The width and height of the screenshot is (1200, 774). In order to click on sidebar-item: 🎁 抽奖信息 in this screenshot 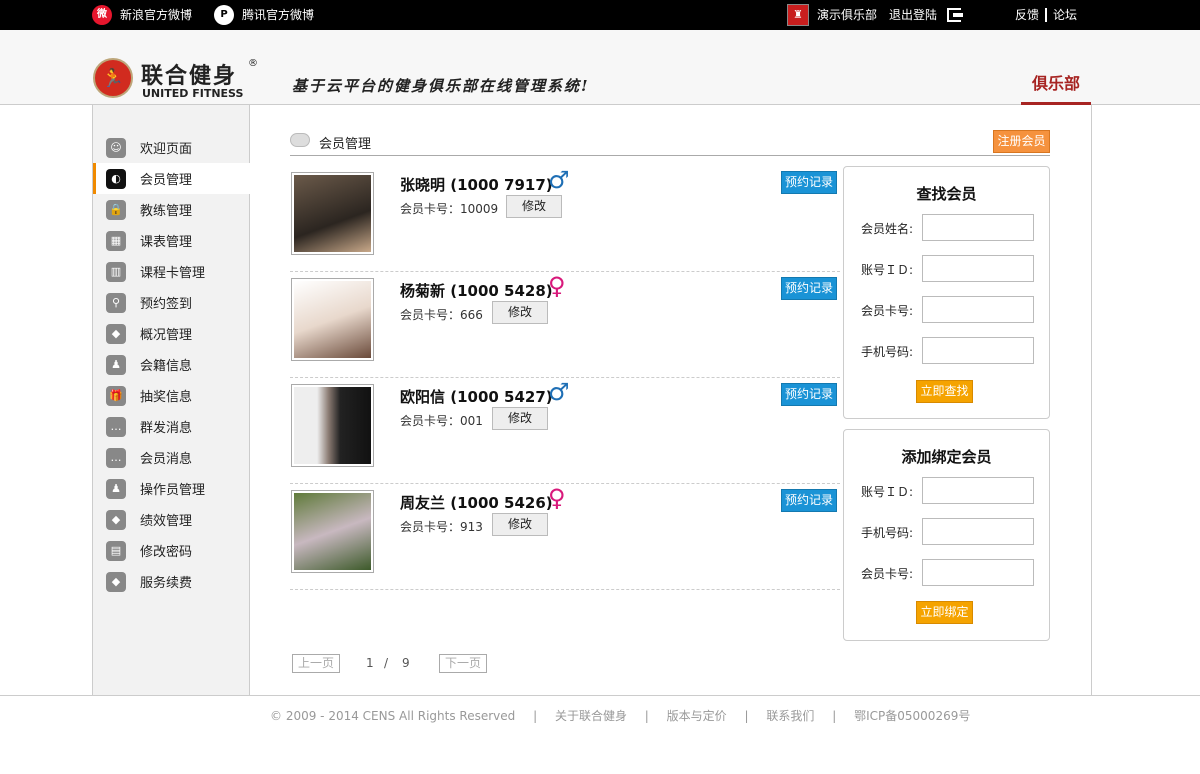, I will do `click(171, 395)`.